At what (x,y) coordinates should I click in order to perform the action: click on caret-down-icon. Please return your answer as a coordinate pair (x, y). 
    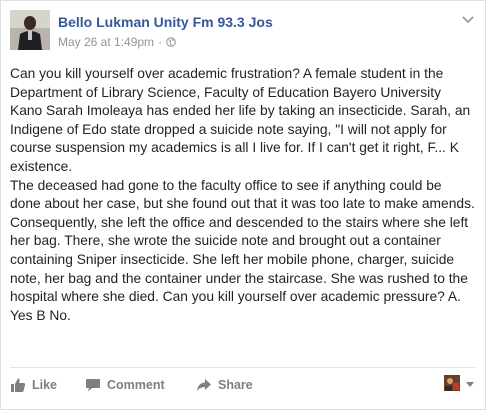
    Looking at the image, I should click on (470, 384).